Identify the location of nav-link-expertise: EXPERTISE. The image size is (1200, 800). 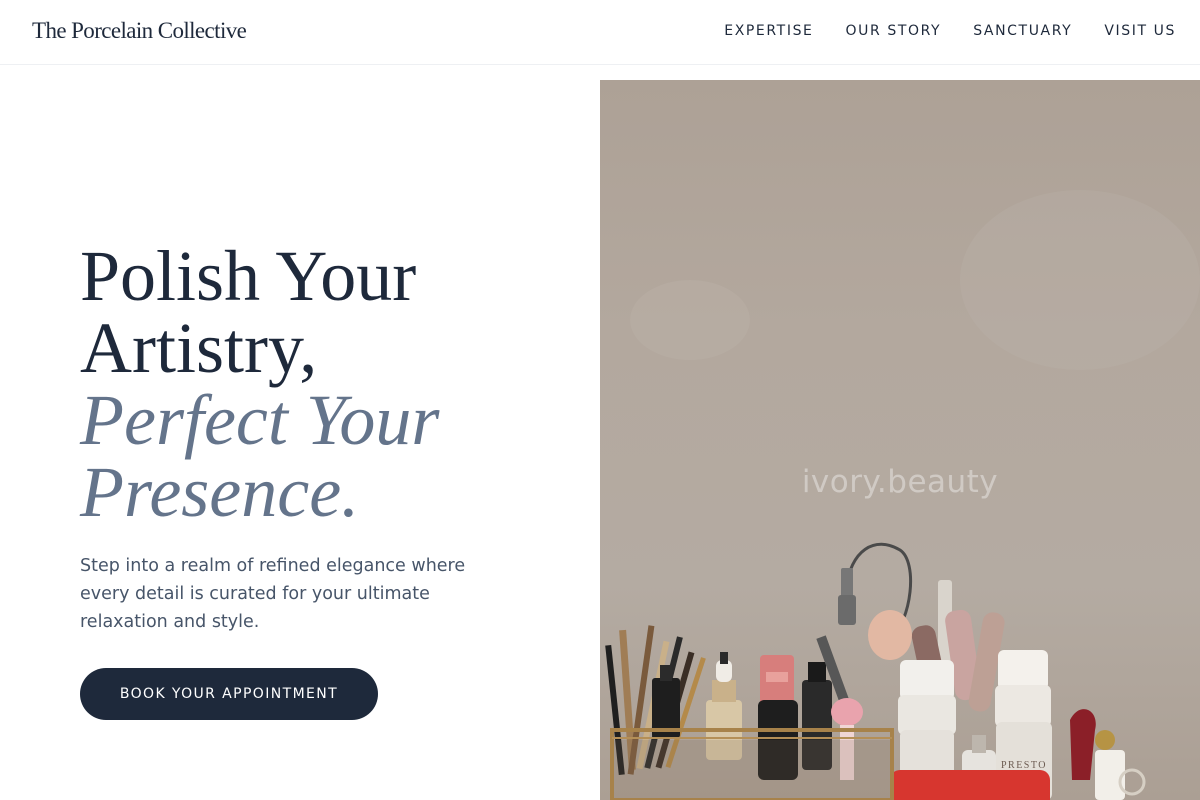
(768, 31).